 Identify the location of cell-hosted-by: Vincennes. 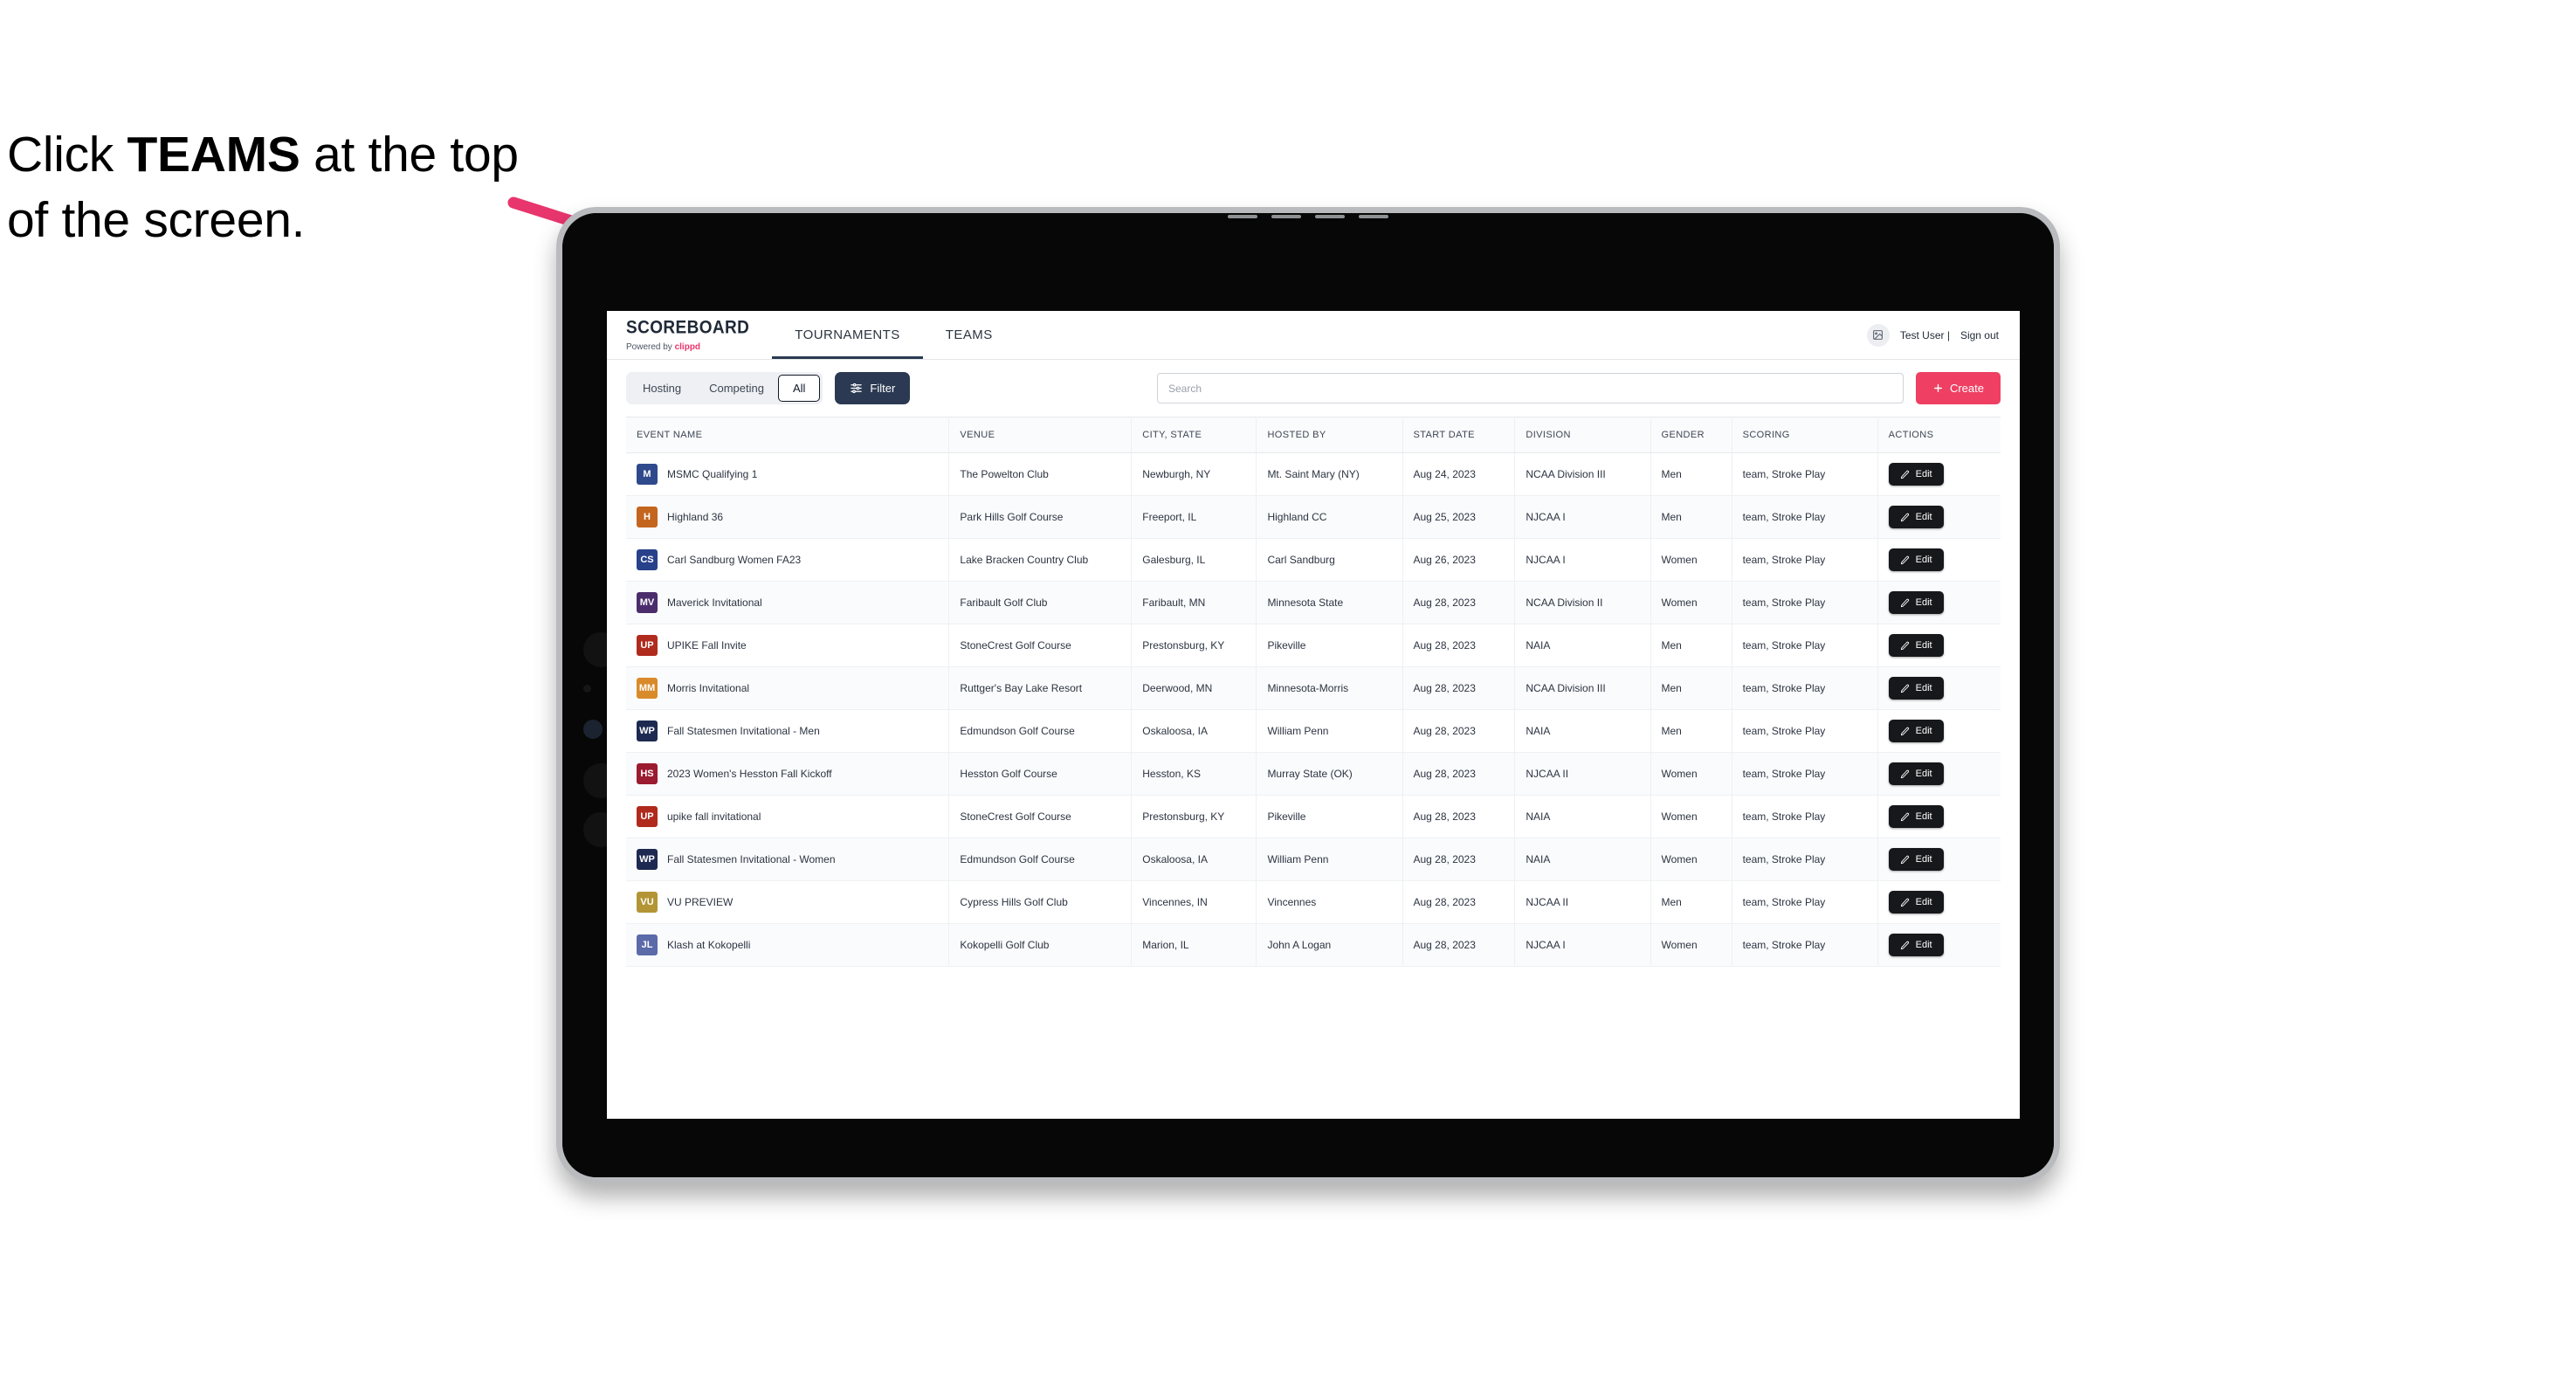
(1329, 902).